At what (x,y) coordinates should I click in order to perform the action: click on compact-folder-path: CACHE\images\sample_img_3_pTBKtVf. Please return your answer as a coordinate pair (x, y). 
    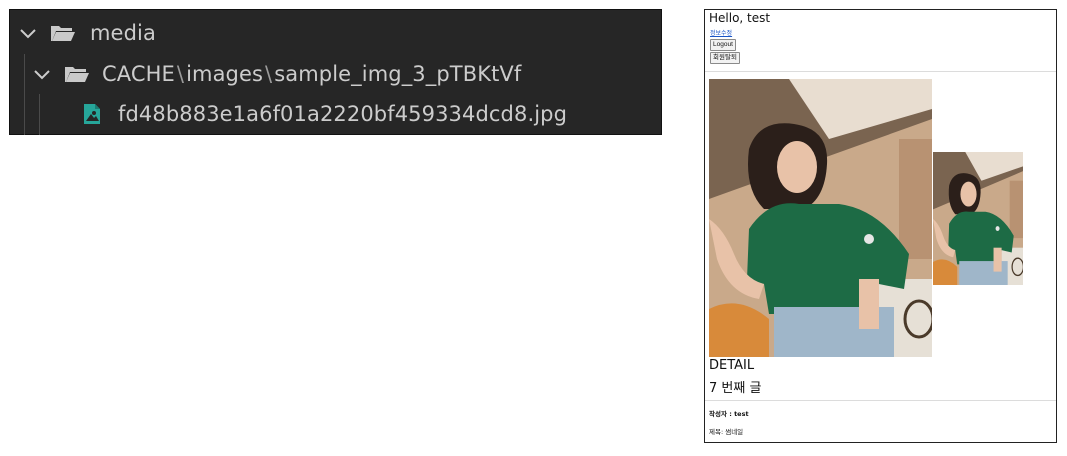
    Looking at the image, I should click on (311, 74).